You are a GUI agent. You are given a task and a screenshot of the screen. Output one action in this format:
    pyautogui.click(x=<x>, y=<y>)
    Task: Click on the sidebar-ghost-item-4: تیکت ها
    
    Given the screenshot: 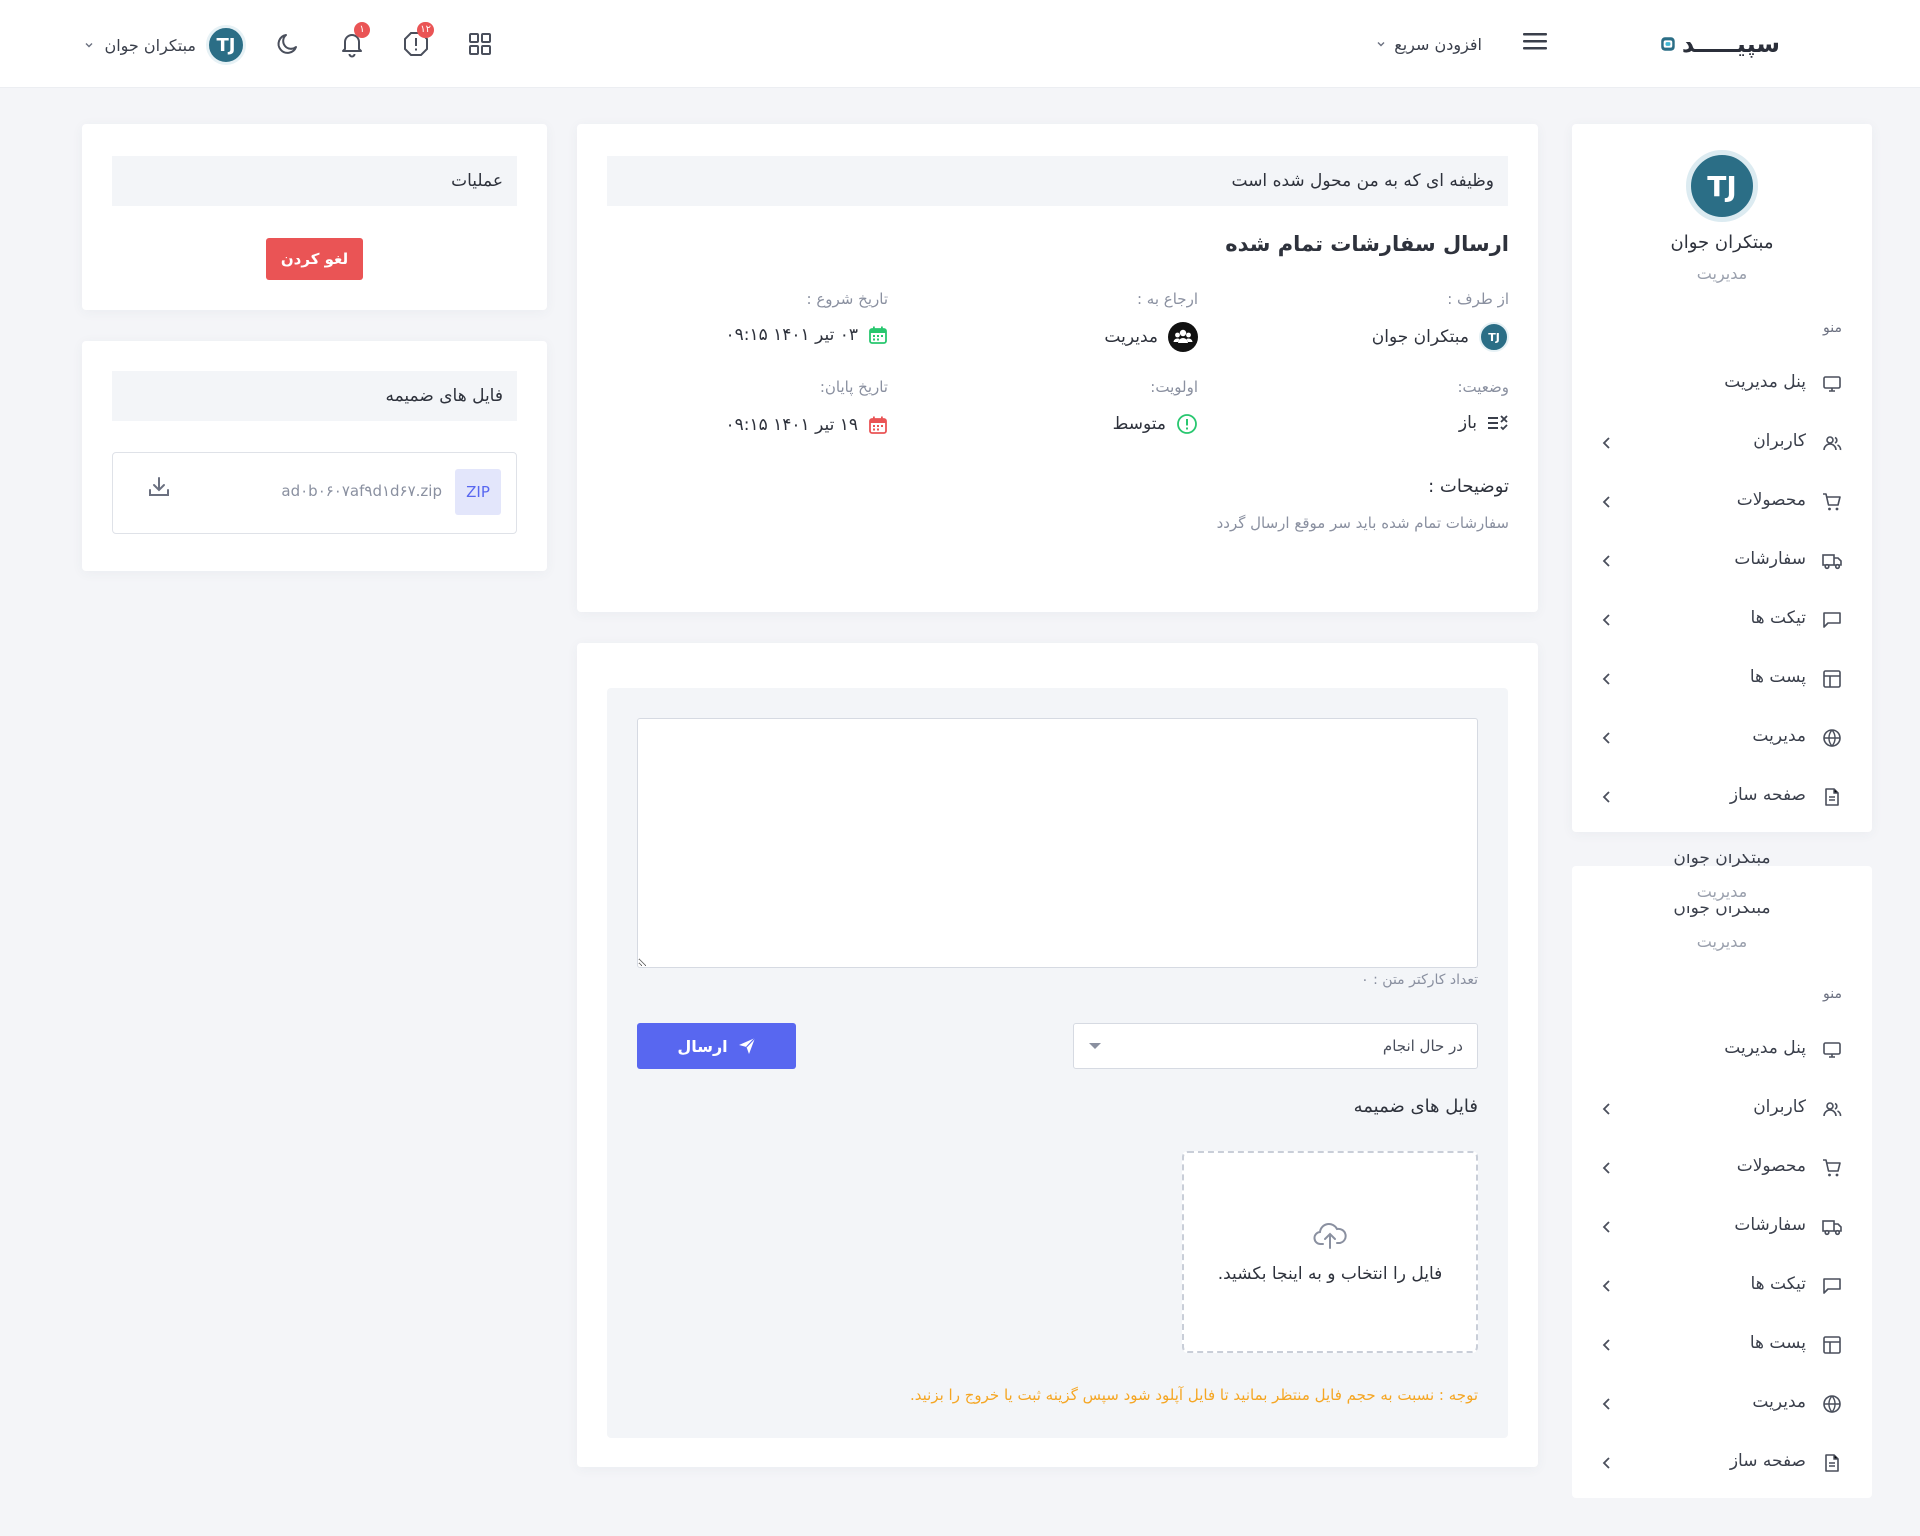 What is the action you would take?
    pyautogui.click(x=1721, y=1286)
    